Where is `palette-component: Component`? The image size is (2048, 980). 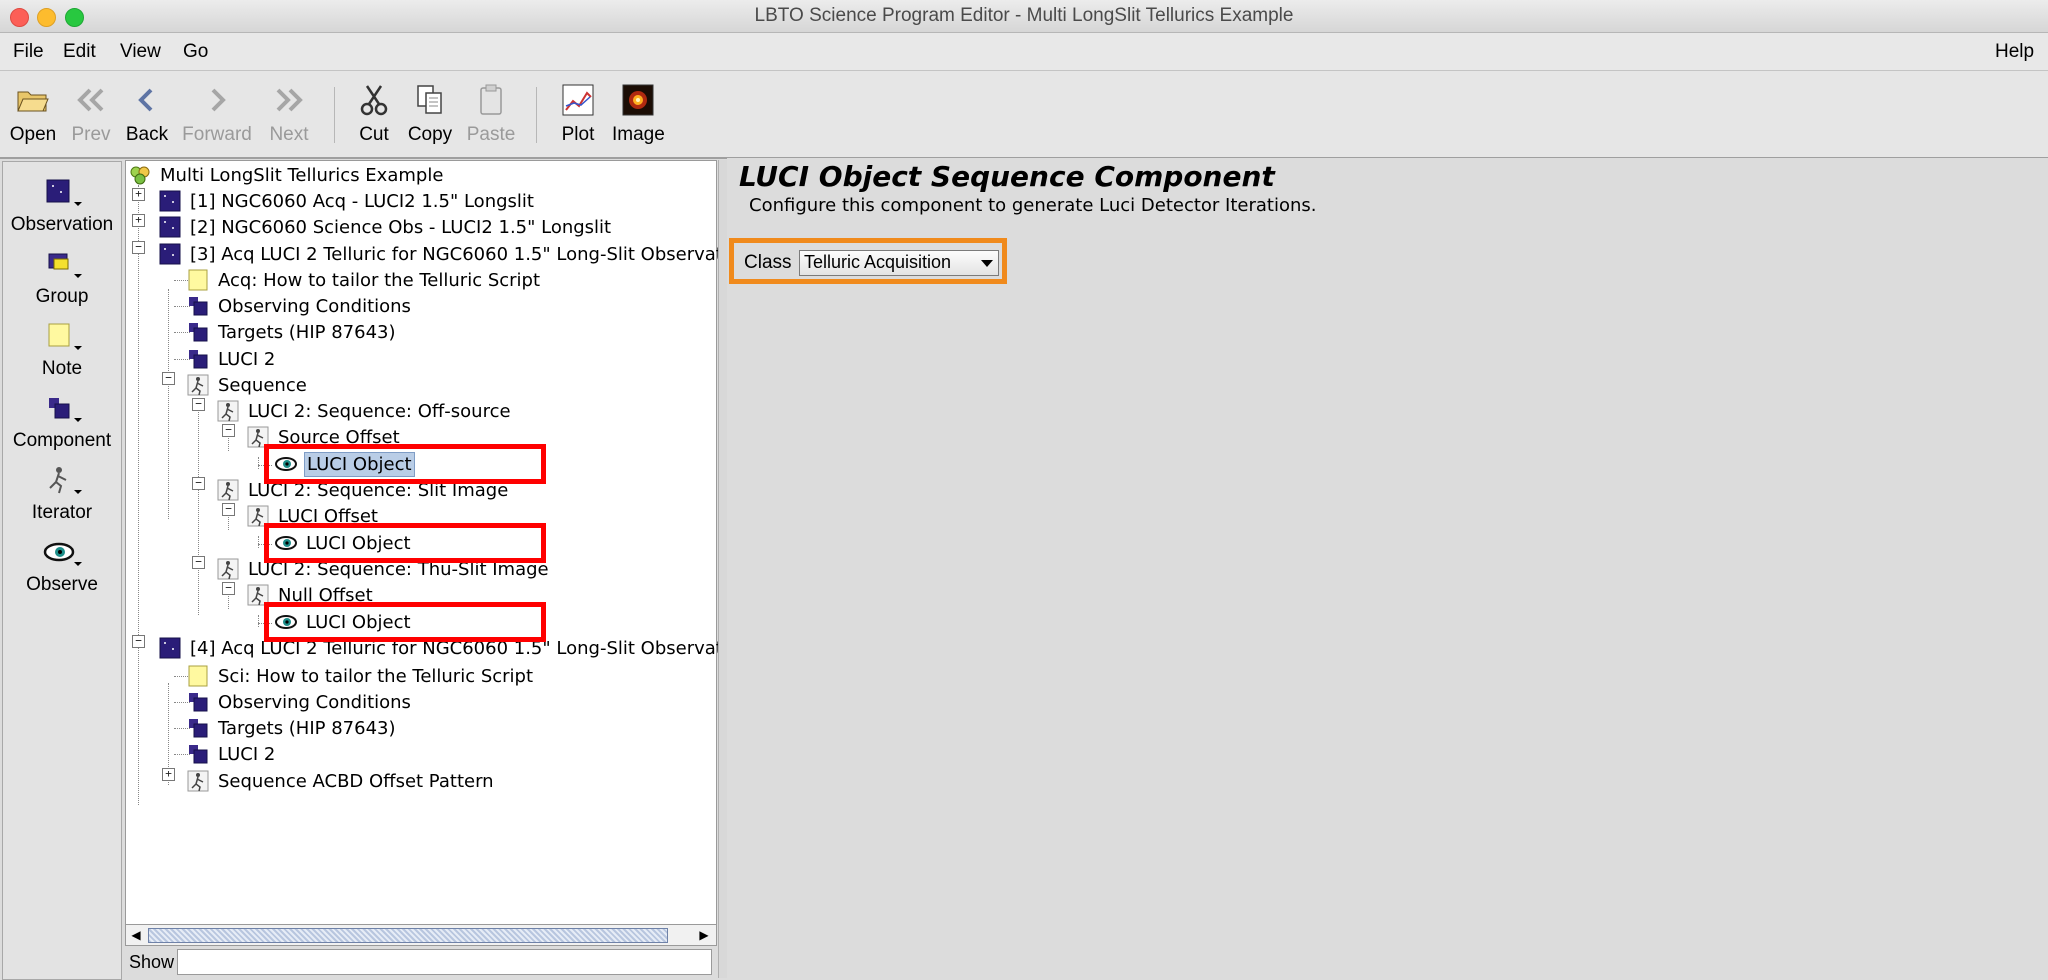
palette-component: Component is located at coordinates (62, 421).